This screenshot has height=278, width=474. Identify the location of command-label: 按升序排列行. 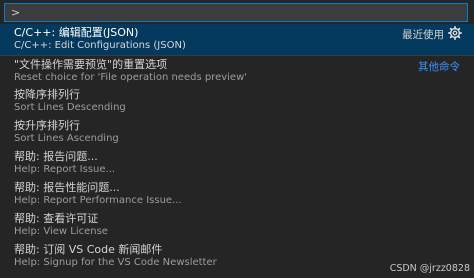
(47, 125).